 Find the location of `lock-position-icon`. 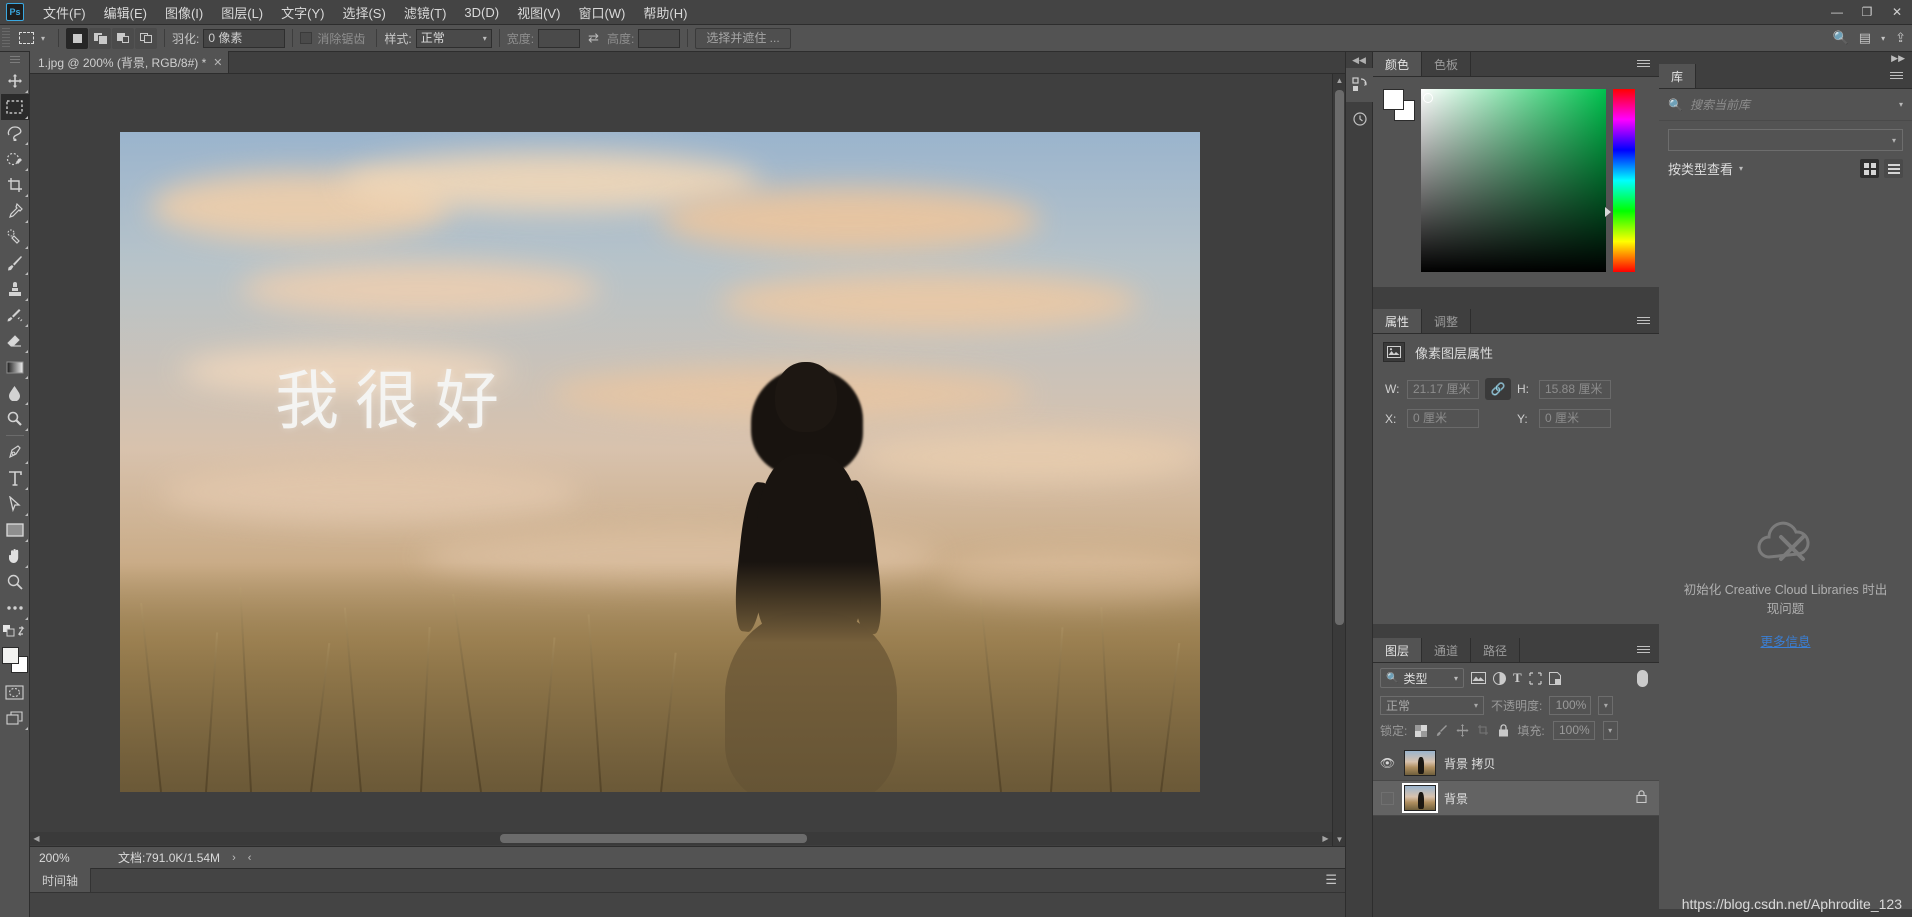

lock-position-icon is located at coordinates (1462, 730).